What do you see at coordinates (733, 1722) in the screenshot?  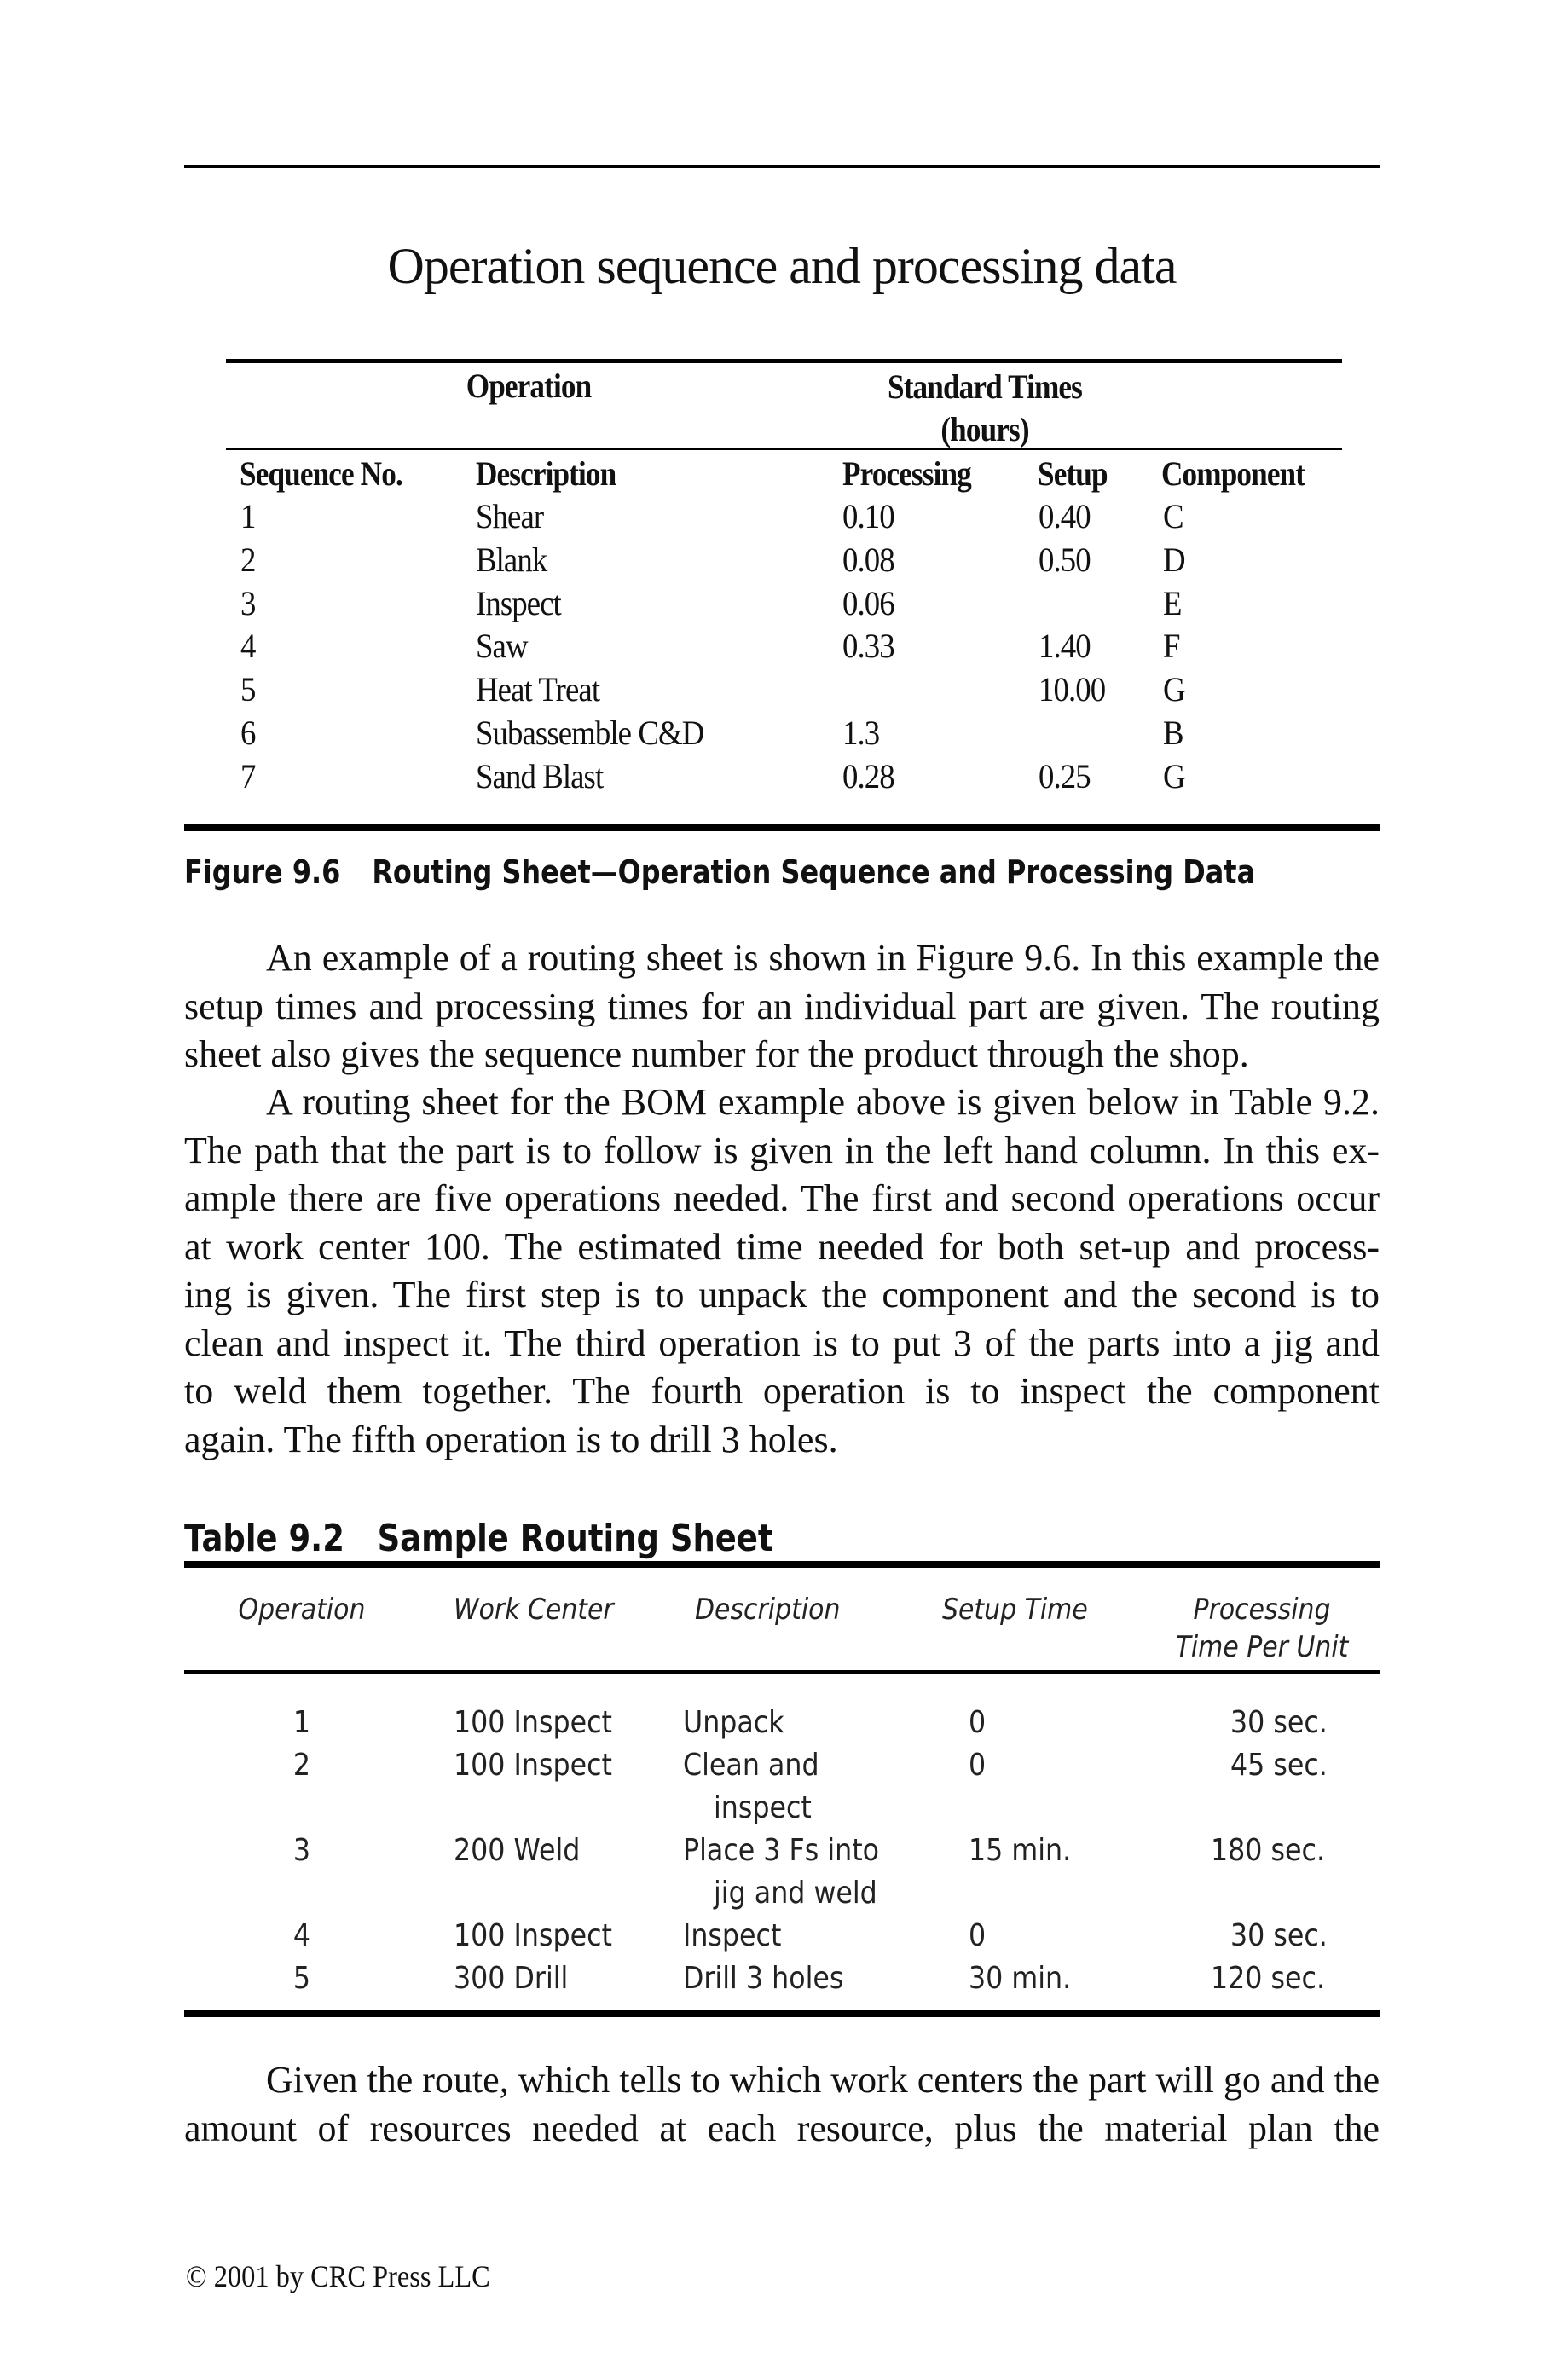 I see `cell-description: Unpack` at bounding box center [733, 1722].